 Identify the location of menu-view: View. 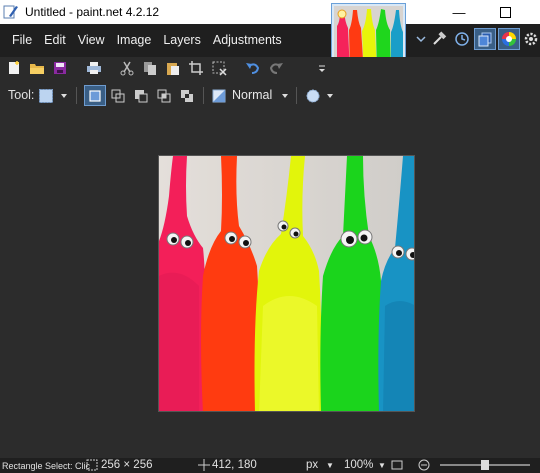
(91, 40).